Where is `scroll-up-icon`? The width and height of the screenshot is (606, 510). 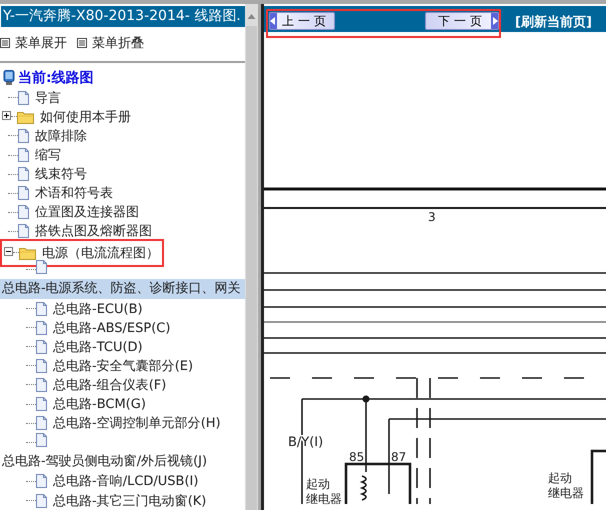
scroll-up-icon is located at coordinates (251, 17).